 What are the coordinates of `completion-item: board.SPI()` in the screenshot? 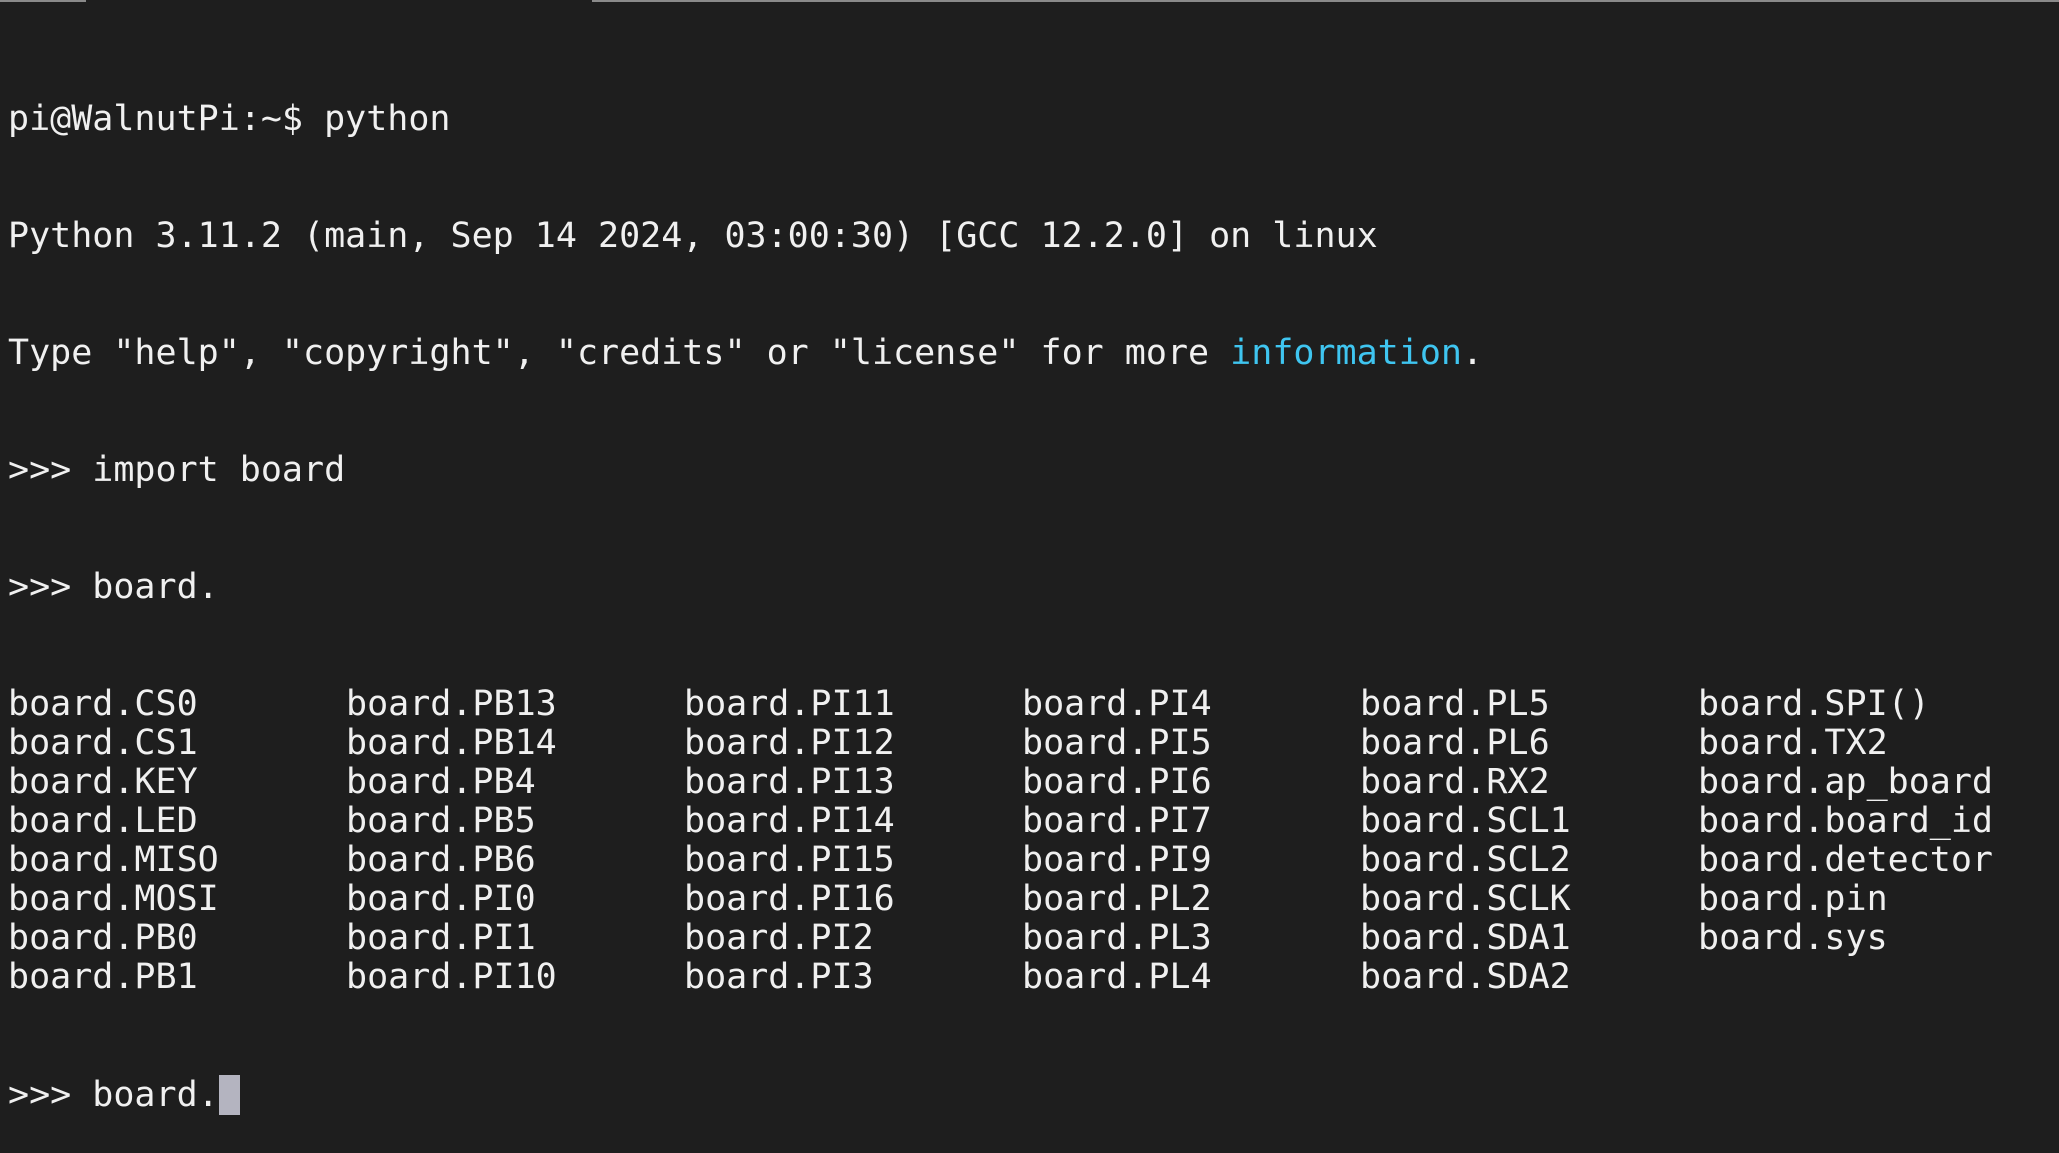 It's located at (1814, 704).